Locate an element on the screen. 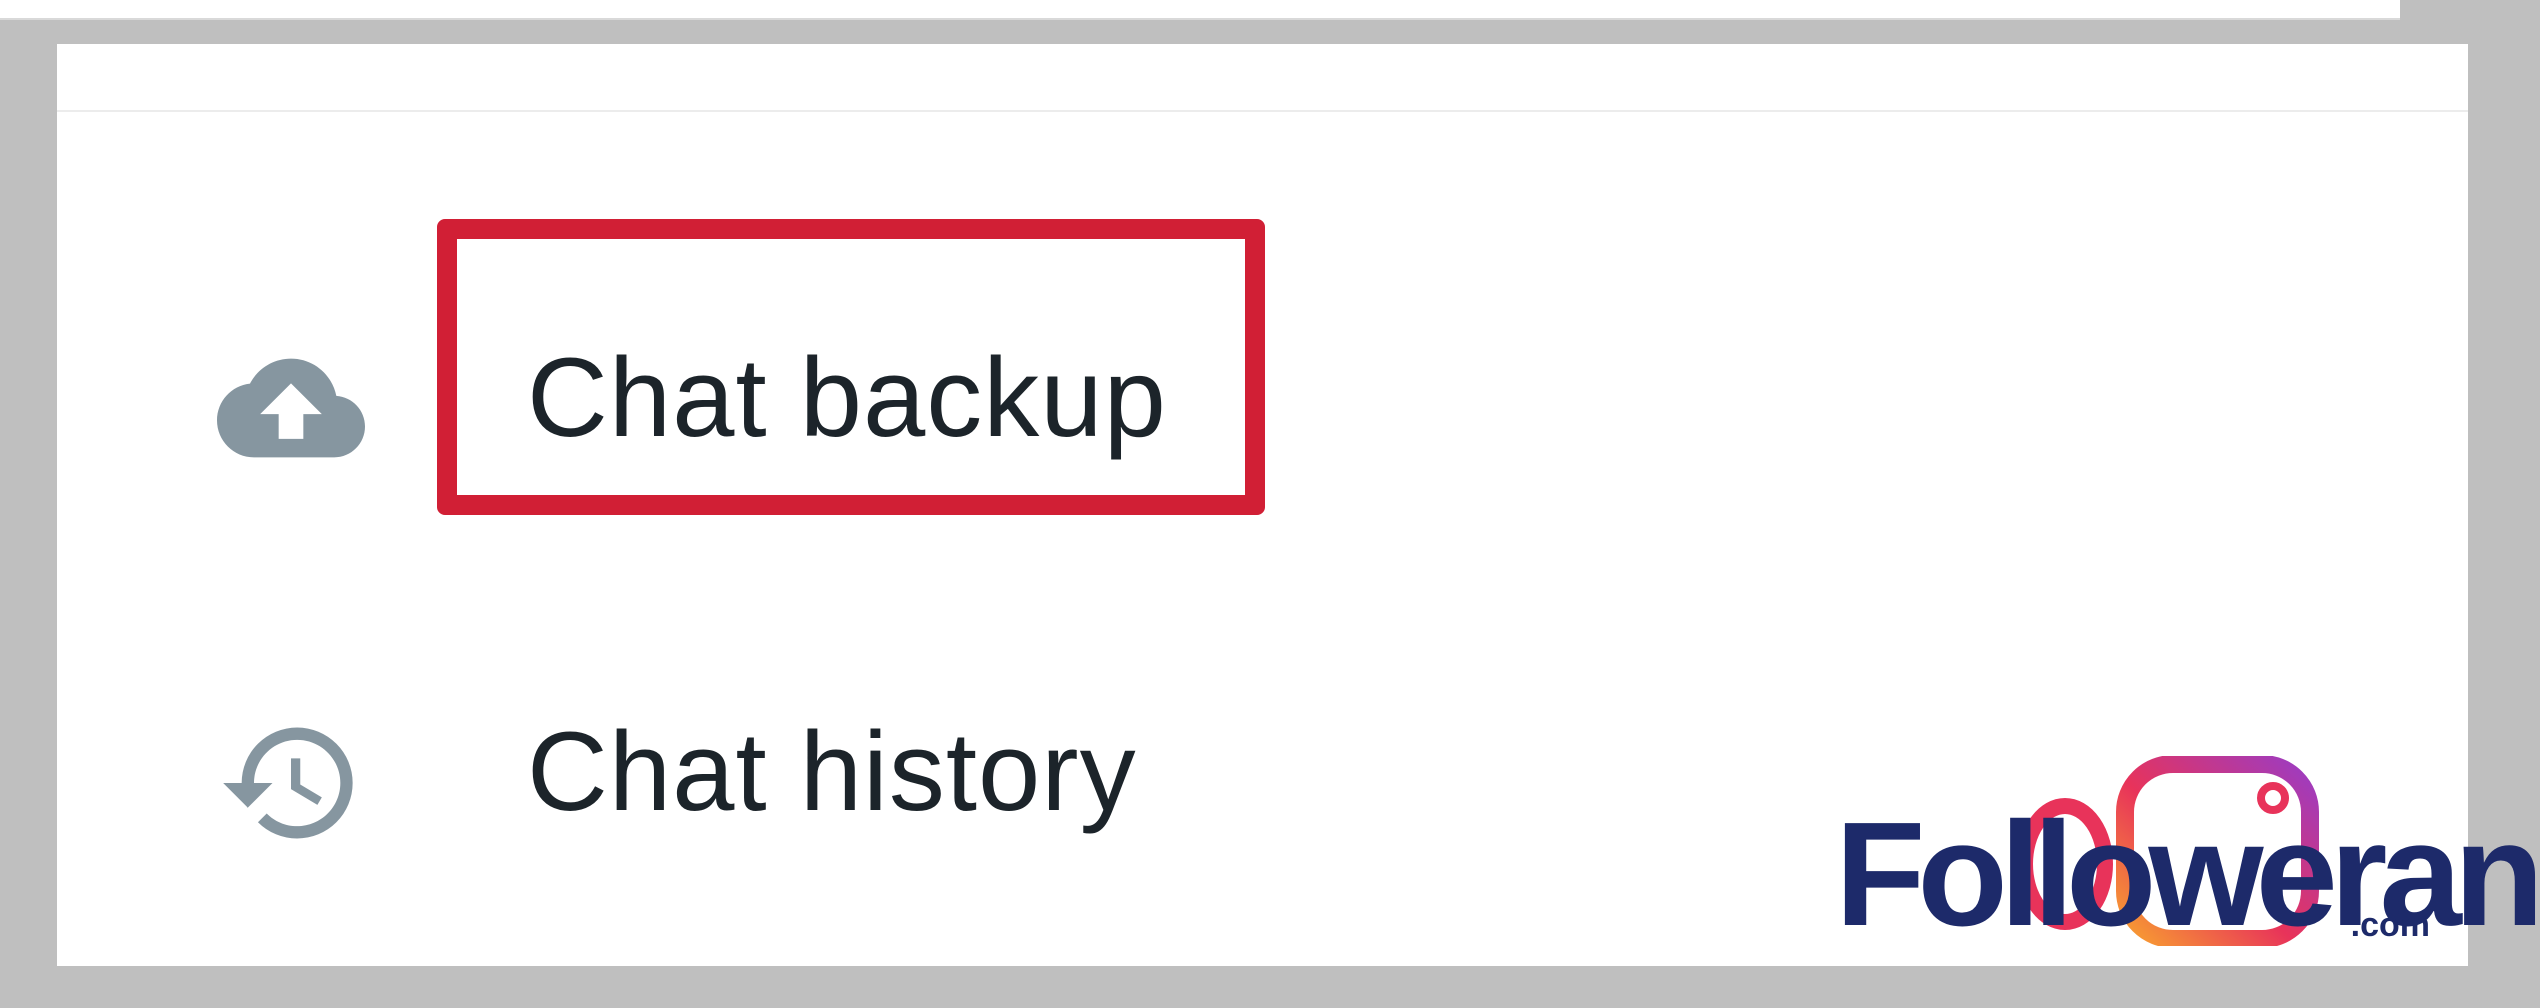  cloud-upload-icon is located at coordinates (291, 408).